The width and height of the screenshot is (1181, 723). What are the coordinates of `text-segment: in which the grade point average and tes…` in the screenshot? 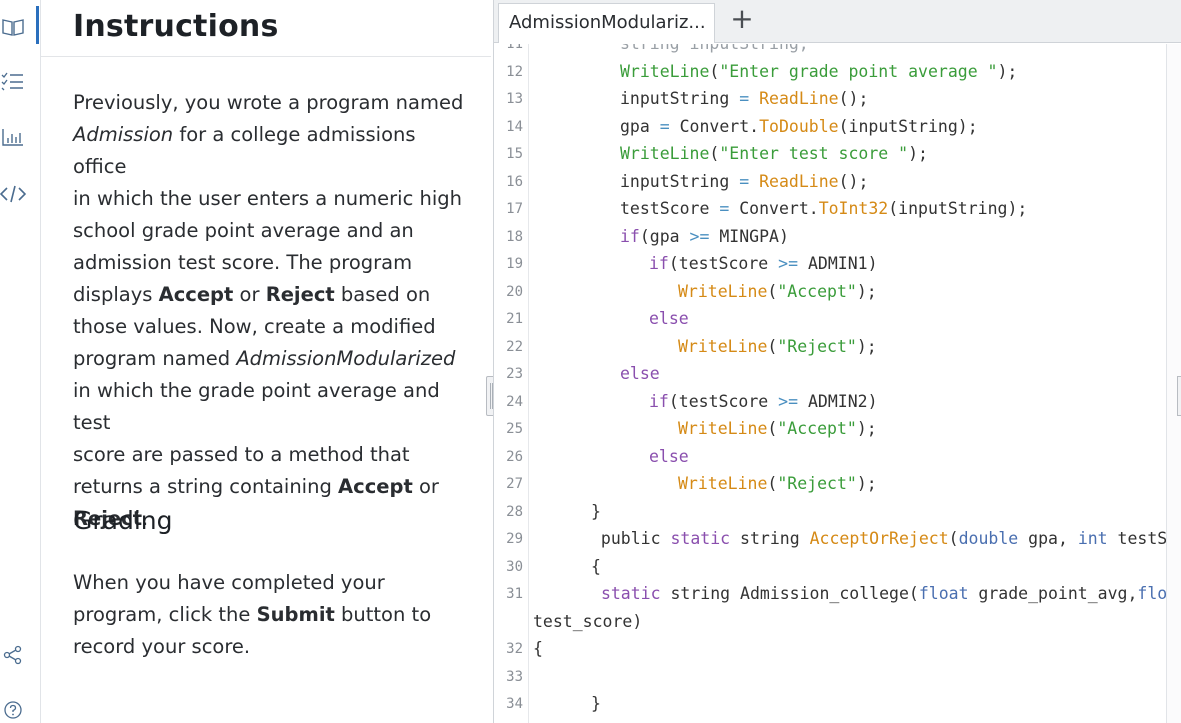 It's located at (256, 406).